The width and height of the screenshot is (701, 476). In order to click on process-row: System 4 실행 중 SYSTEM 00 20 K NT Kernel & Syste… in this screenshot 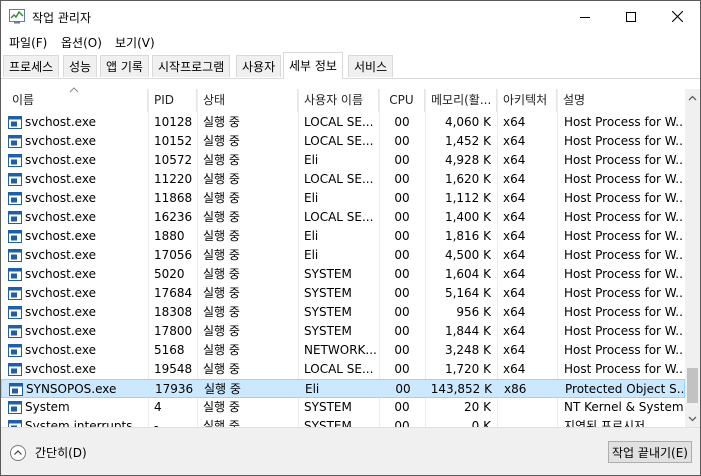, I will do `click(343, 407)`.